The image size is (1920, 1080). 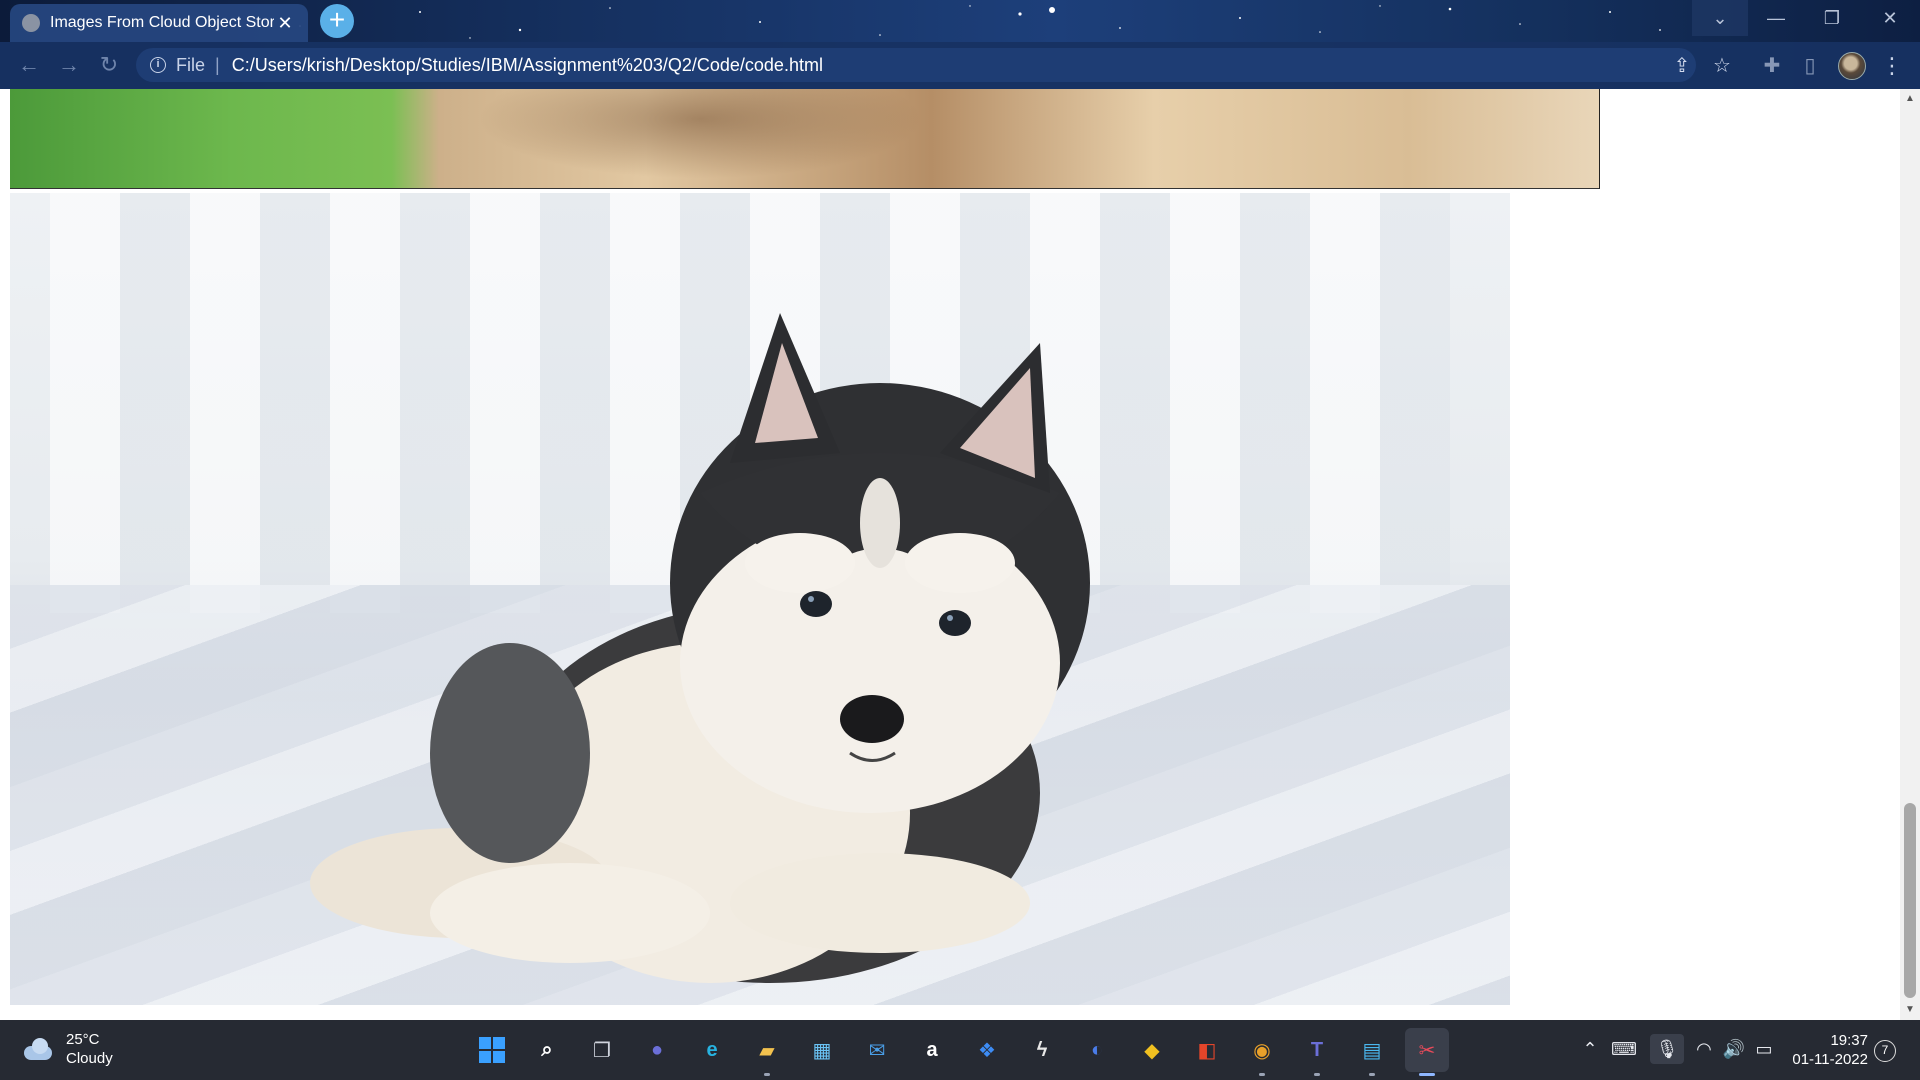 I want to click on edge-icon: e, so click(x=712, y=1050).